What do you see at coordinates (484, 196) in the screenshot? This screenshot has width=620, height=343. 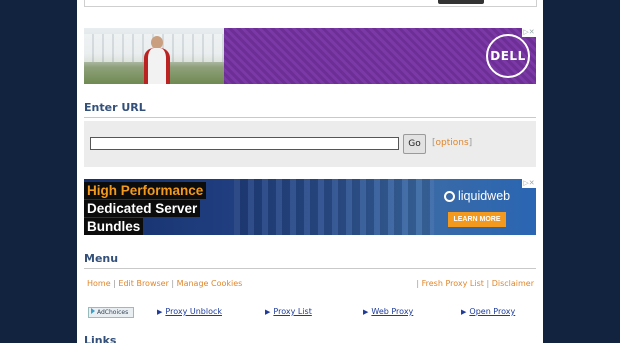 I see `liquidweb-logo-text: liquidweb` at bounding box center [484, 196].